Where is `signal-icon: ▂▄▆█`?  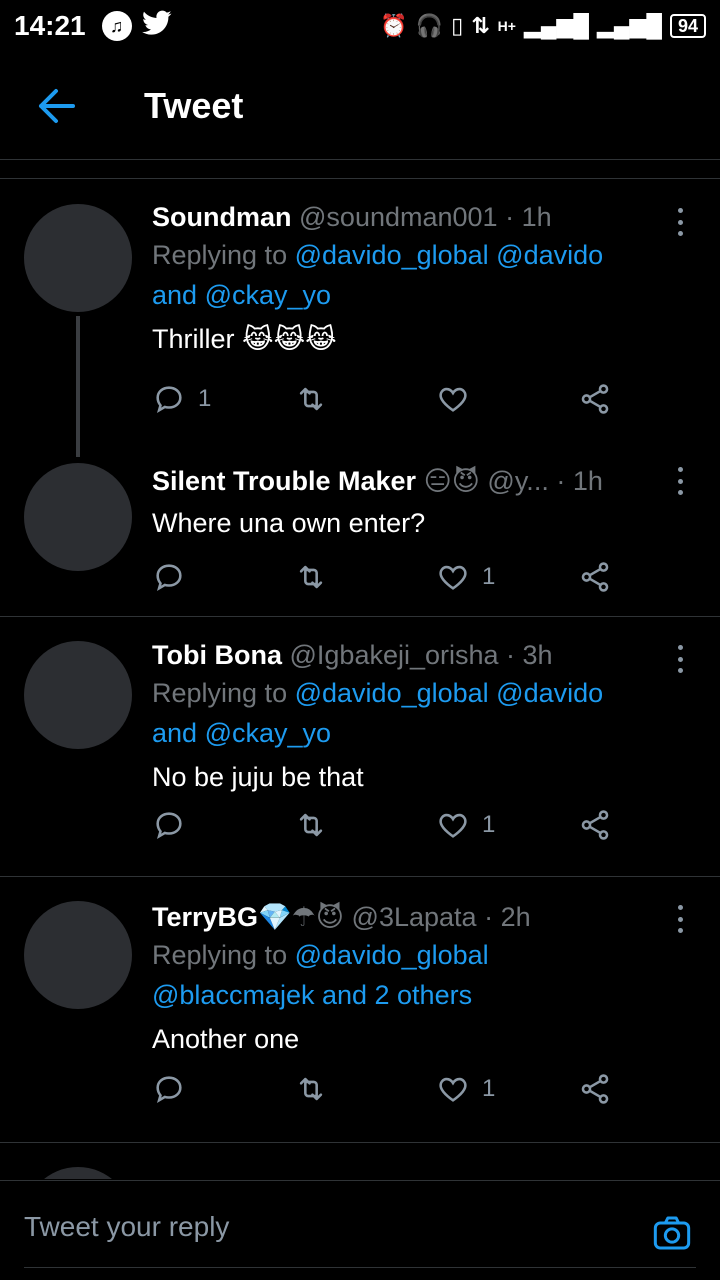 signal-icon: ▂▄▆█ is located at coordinates (556, 25).